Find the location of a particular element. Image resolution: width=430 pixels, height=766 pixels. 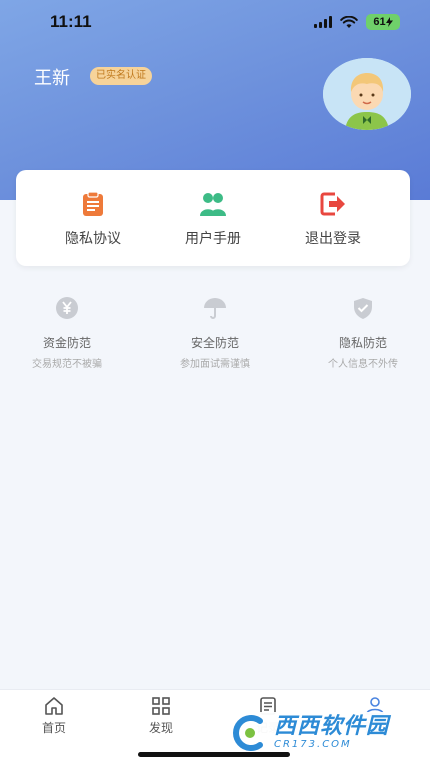

watermark-text: 西西软件园 CR173.COM is located at coordinates (331, 733).